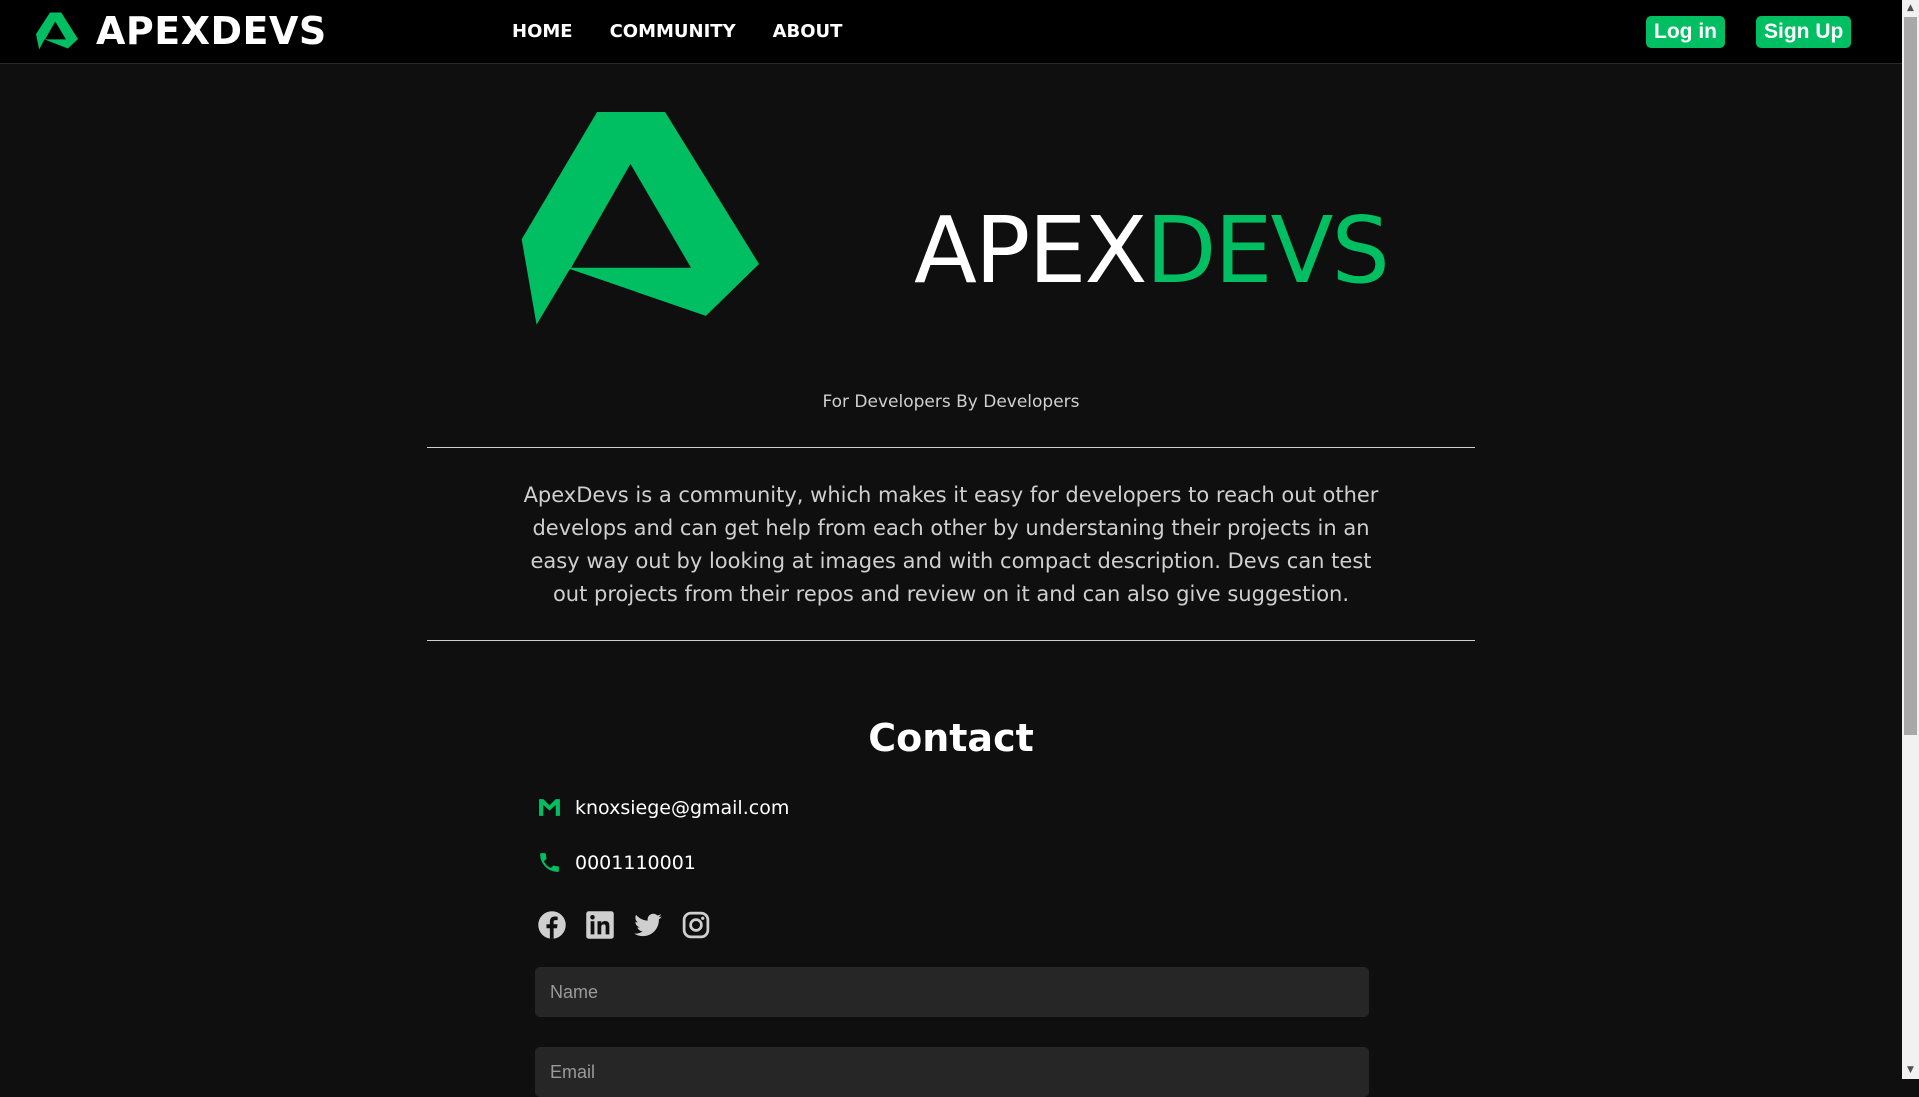  I want to click on brand: APEXDEVS, so click(181, 31).